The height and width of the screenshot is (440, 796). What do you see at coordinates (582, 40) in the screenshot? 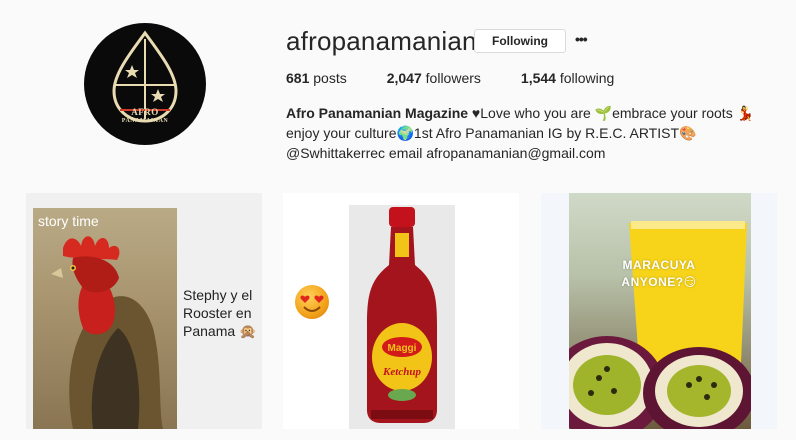
I see `ellipsis-icon: •••` at bounding box center [582, 40].